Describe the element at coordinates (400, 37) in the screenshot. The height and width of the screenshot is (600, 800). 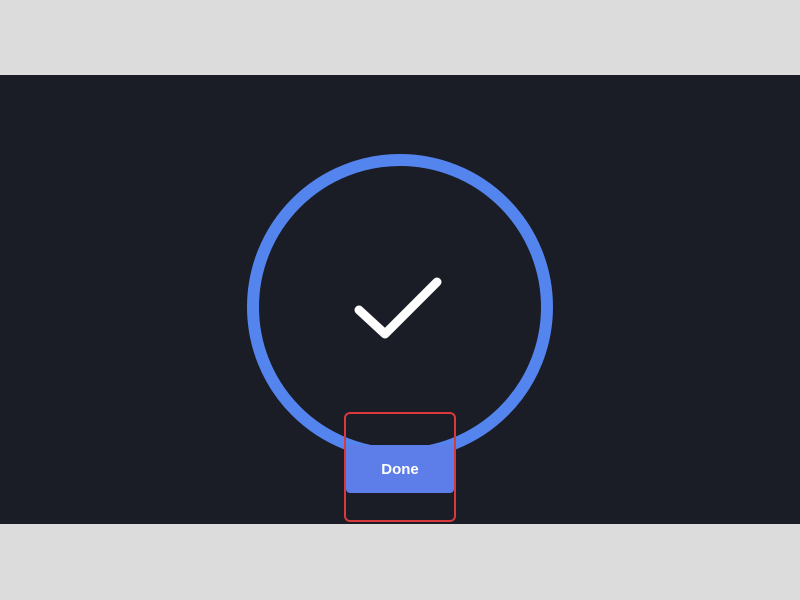
I see `letterbox-top` at that location.